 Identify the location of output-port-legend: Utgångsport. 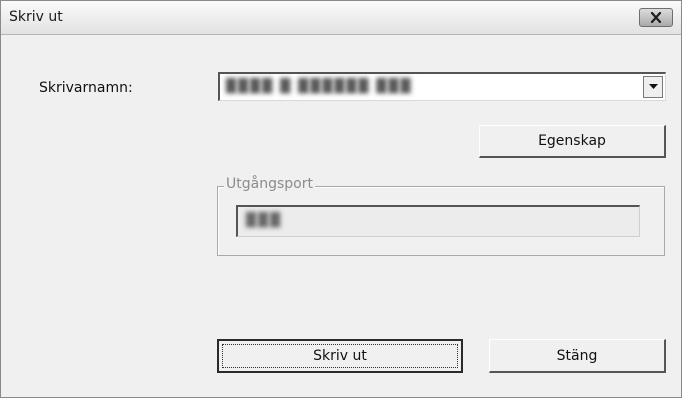
(269, 184).